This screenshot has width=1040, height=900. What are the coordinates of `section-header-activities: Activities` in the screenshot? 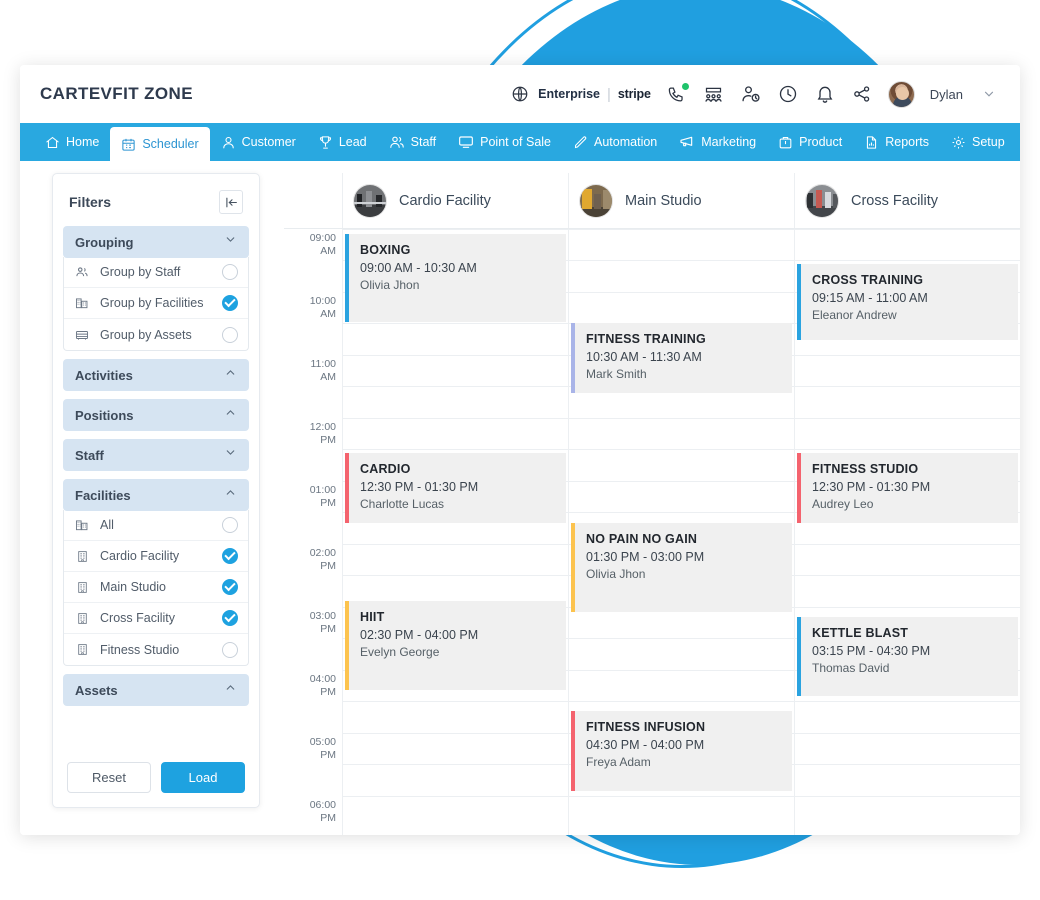 It's located at (156, 375).